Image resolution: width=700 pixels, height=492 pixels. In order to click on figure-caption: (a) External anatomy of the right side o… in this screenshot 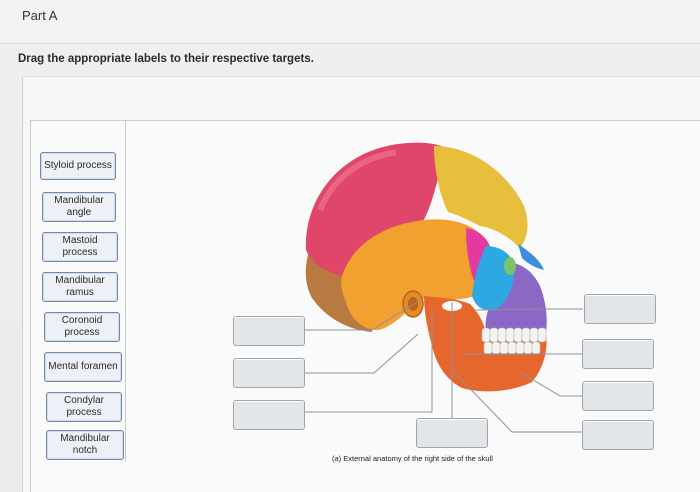, I will do `click(412, 458)`.